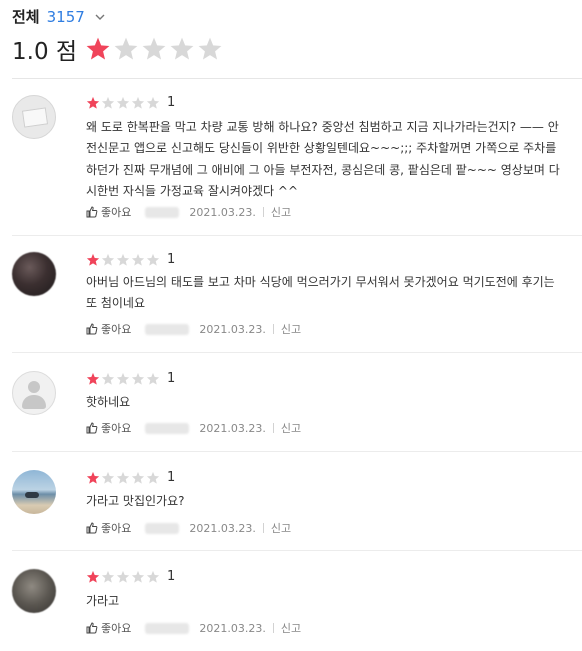  I want to click on user-icon, so click(34, 387).